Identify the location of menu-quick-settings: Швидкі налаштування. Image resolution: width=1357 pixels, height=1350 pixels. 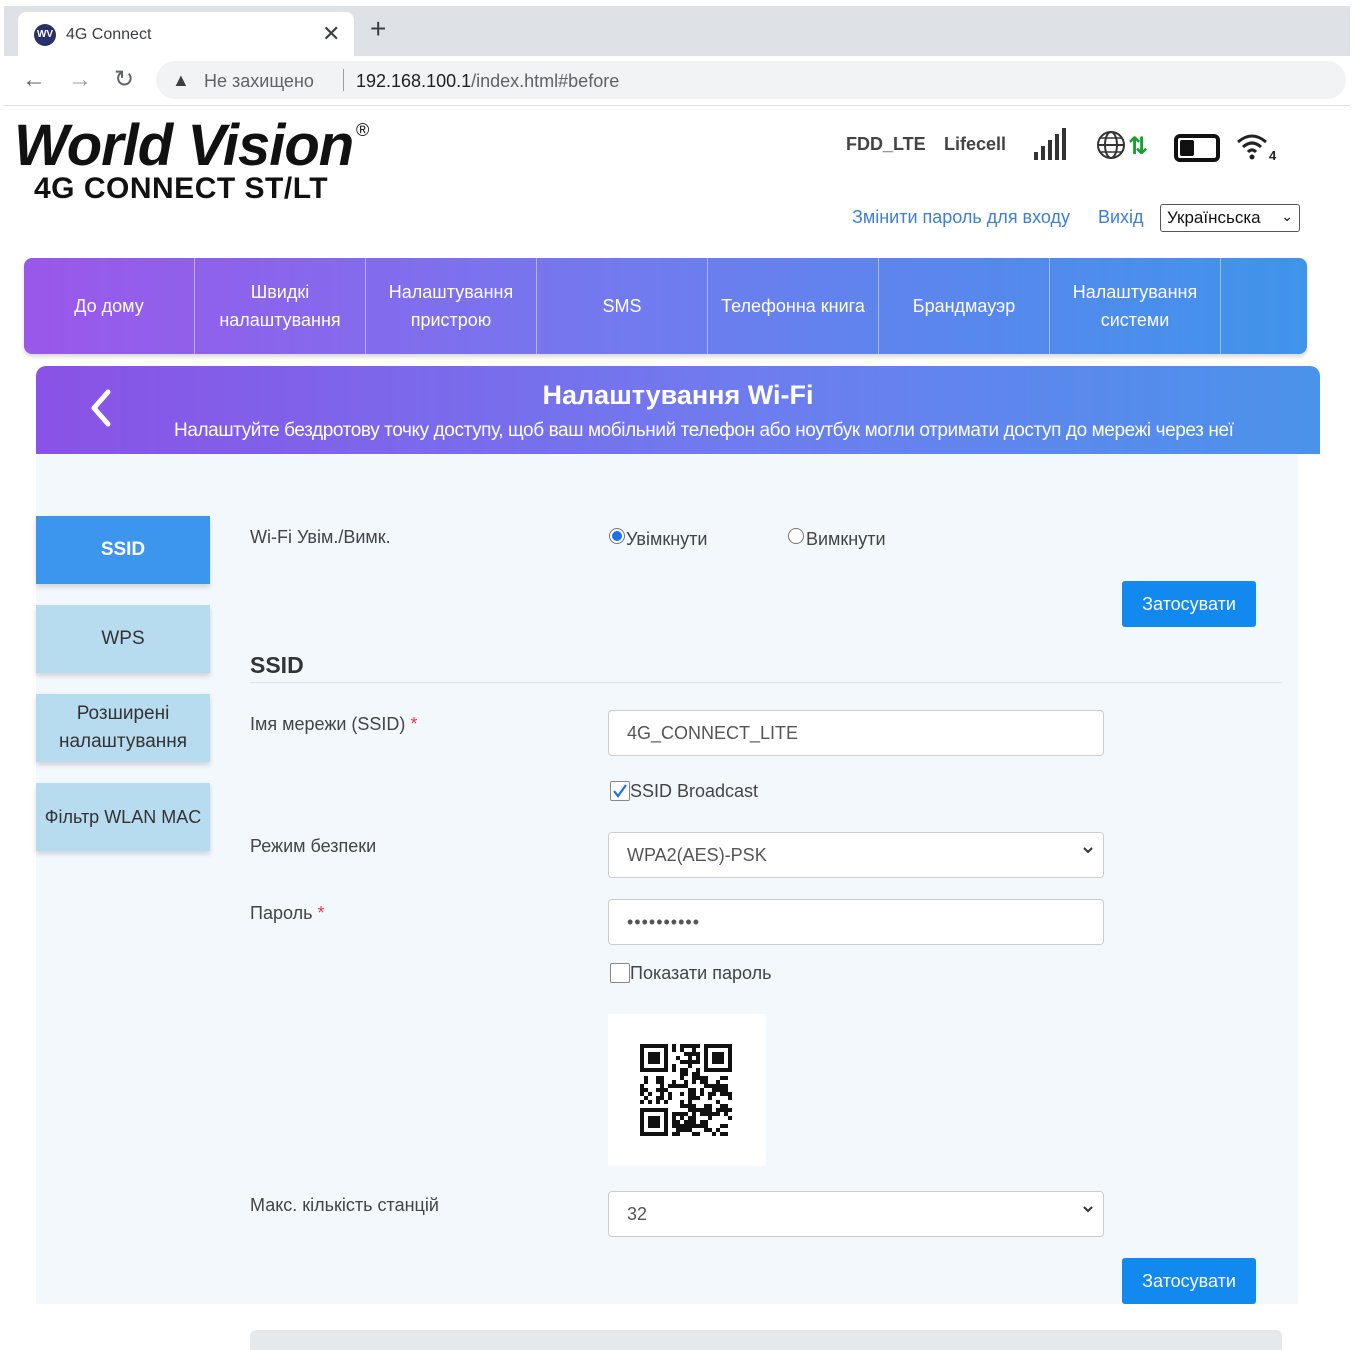
(280, 306).